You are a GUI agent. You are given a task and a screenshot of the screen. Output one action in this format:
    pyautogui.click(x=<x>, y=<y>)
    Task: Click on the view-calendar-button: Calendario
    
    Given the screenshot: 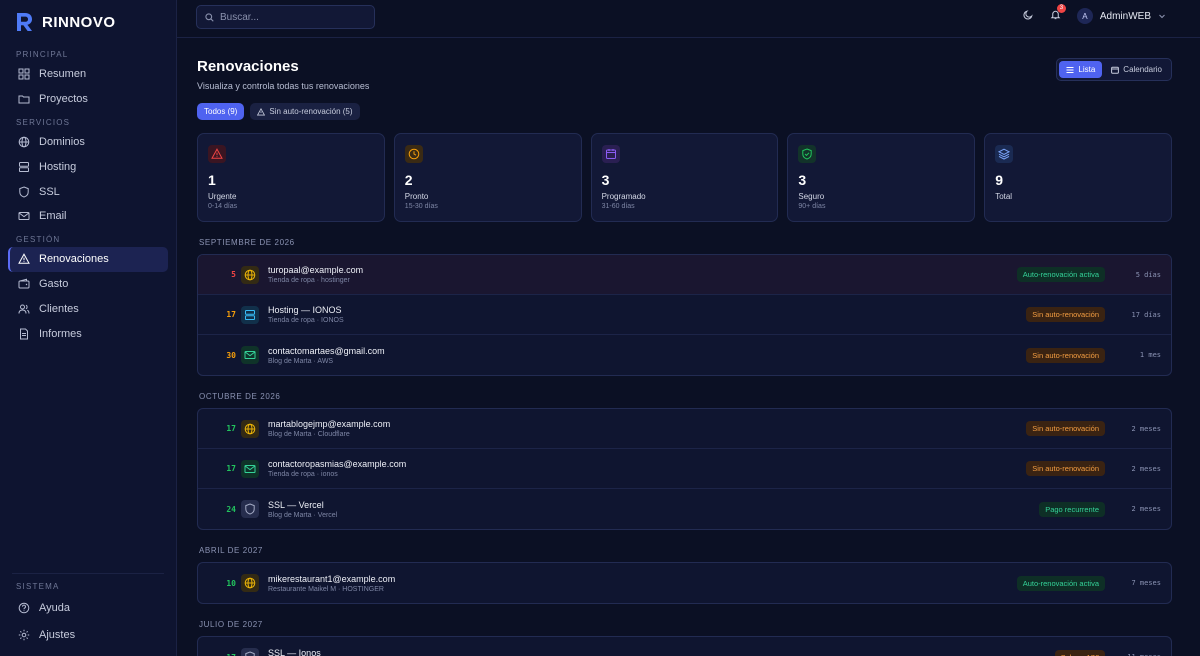 What is the action you would take?
    pyautogui.click(x=1136, y=69)
    